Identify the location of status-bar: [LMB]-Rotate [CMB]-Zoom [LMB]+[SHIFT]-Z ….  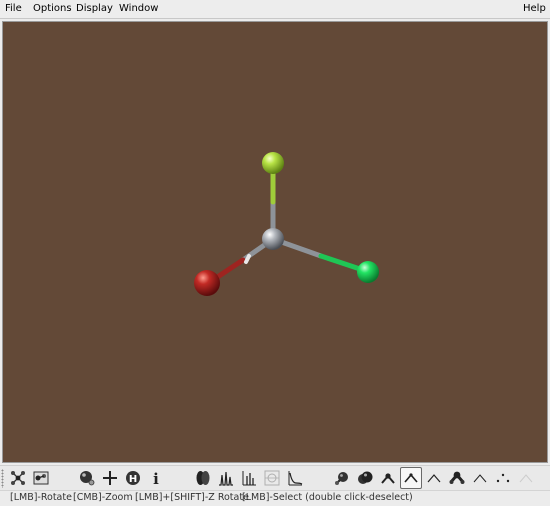
(275, 498).